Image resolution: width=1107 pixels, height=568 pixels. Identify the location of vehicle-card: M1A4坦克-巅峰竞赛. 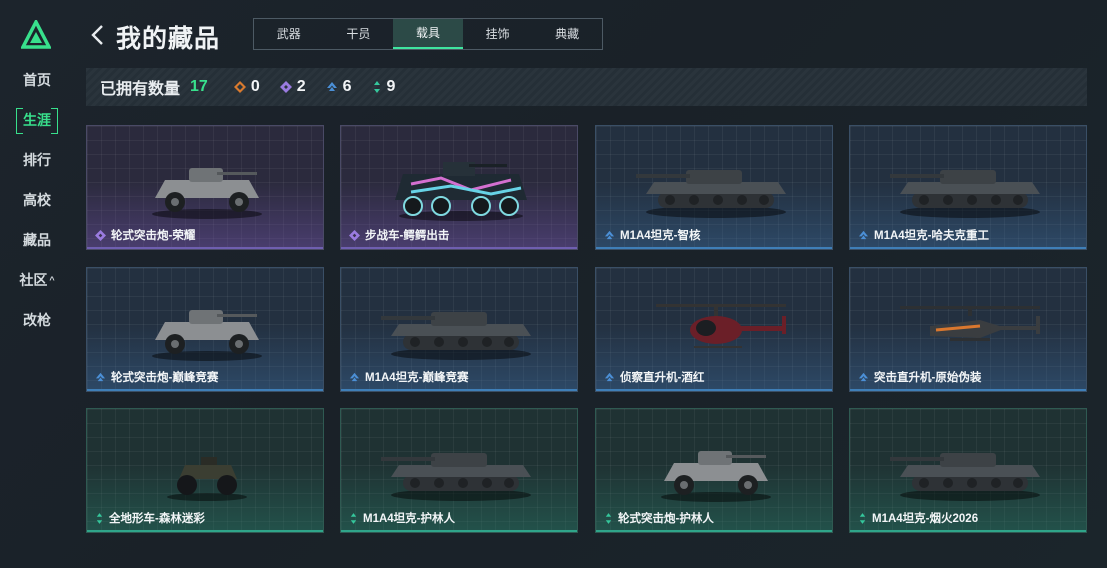
(459, 329).